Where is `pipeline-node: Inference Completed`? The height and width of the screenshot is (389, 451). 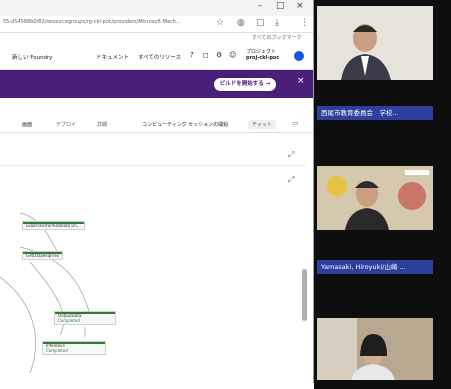
pipeline-node: Inference Completed is located at coordinates (74, 348).